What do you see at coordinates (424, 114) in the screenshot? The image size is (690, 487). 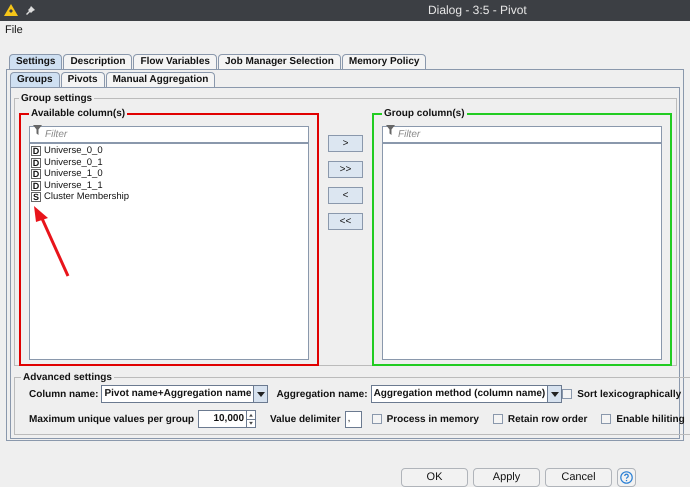 I see `group-columns-title: Group column(s)` at bounding box center [424, 114].